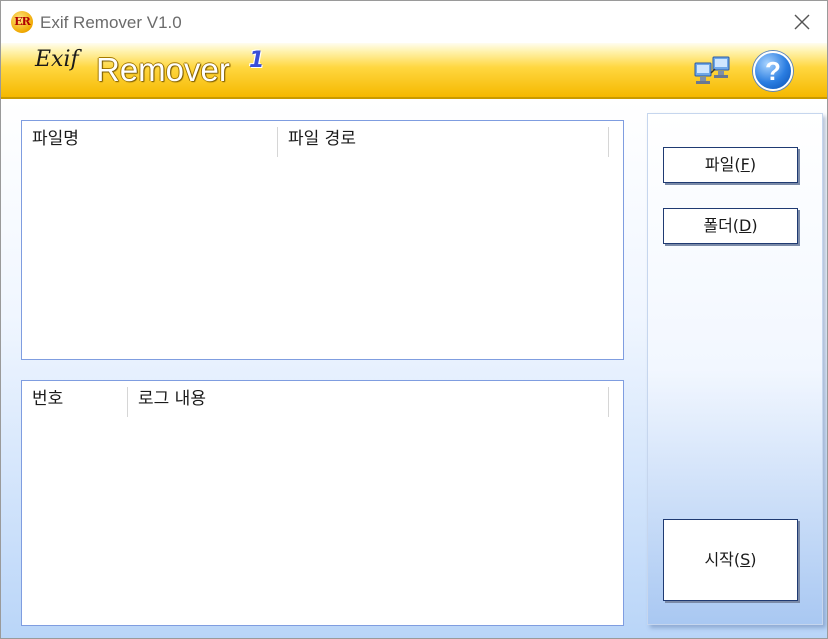 Image resolution: width=828 pixels, height=639 pixels. I want to click on file-button-label: 파일(, so click(722, 164).